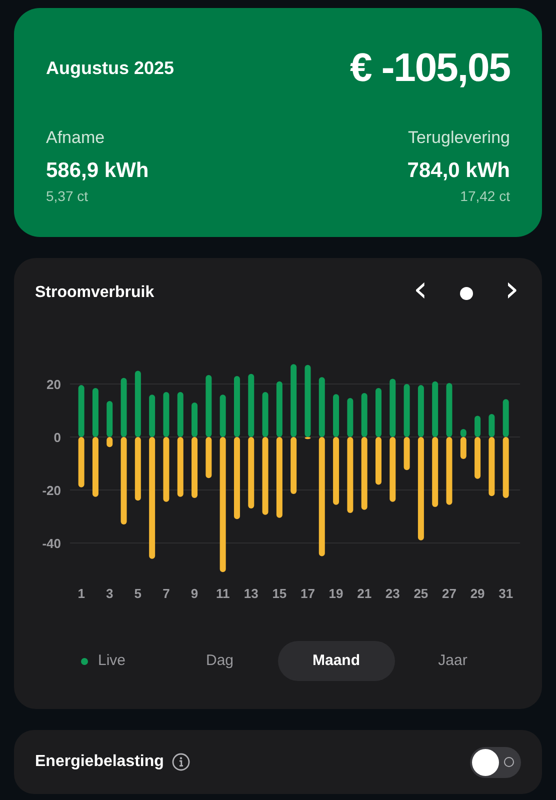 The width and height of the screenshot is (556, 800). What do you see at coordinates (97, 171) in the screenshot?
I see `stat-value: 586,9 kWh` at bounding box center [97, 171].